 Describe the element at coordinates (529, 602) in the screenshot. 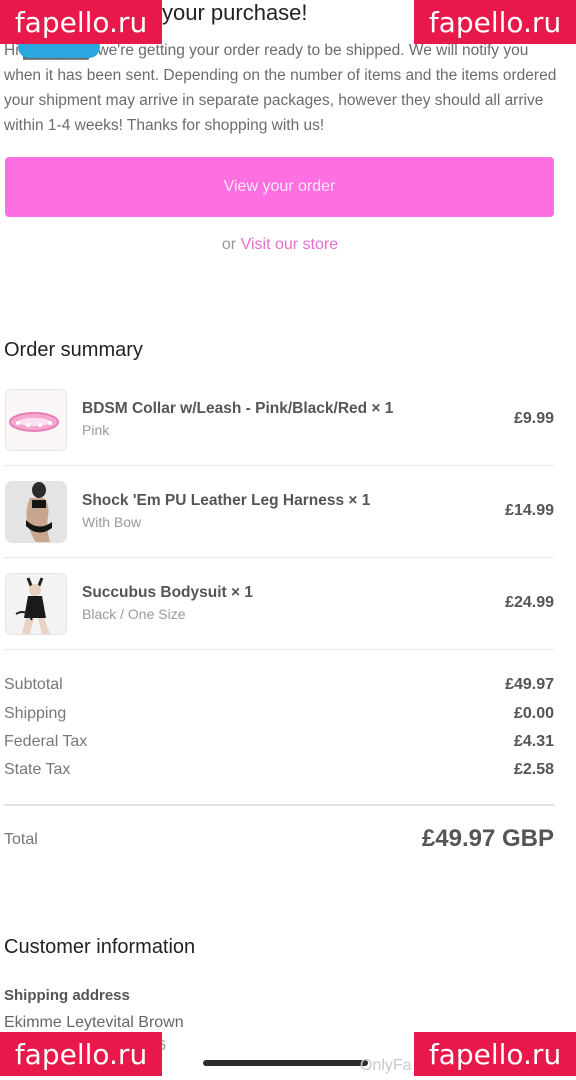

I see `item-price: £24.99` at that location.